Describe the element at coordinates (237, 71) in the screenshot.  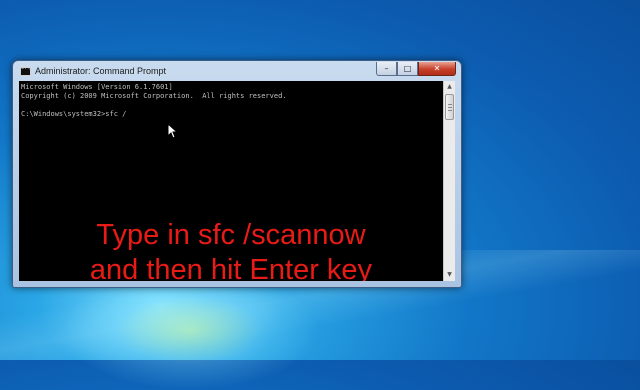
I see `title-bar: Administrator: Command Prompt – □ ✕` at that location.